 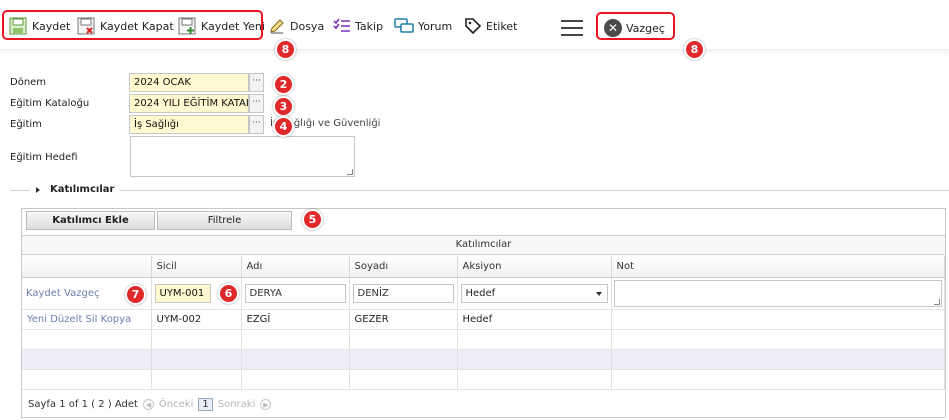 I want to click on checklist-icon, so click(x=341, y=25).